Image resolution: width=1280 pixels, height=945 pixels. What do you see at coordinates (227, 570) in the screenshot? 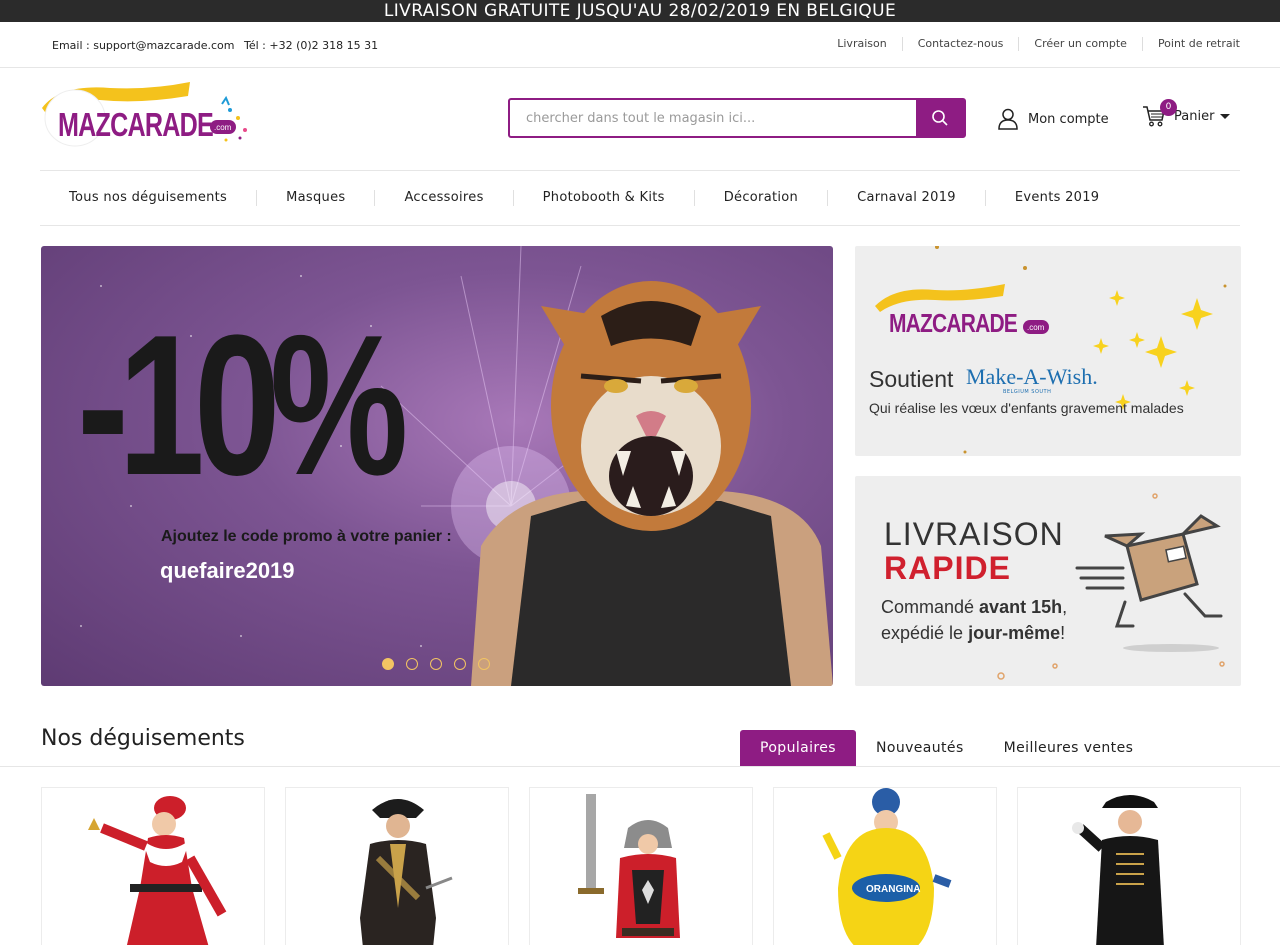
I see `hero-promo-code: quefaire2019` at bounding box center [227, 570].